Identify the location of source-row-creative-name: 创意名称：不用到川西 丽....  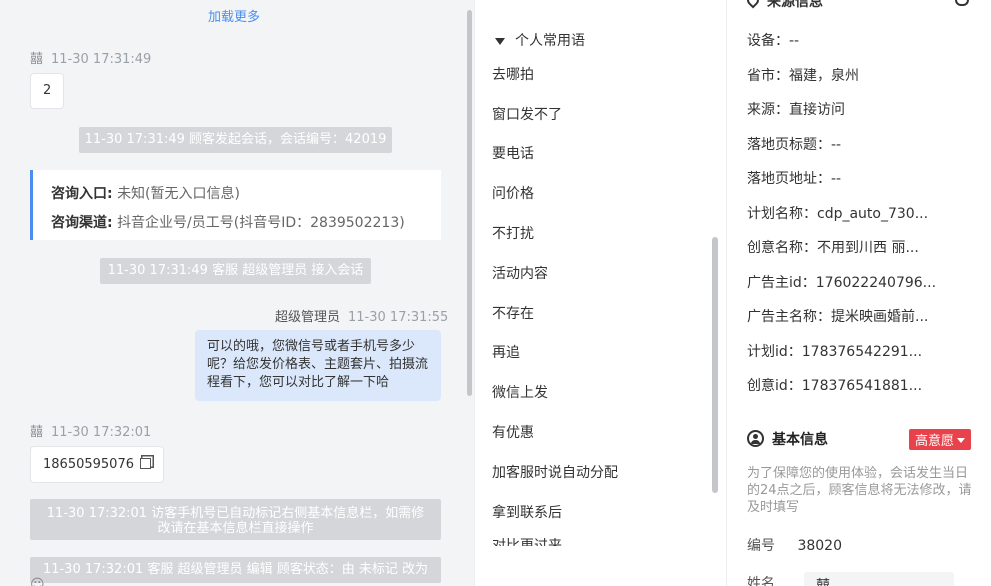
(833, 248).